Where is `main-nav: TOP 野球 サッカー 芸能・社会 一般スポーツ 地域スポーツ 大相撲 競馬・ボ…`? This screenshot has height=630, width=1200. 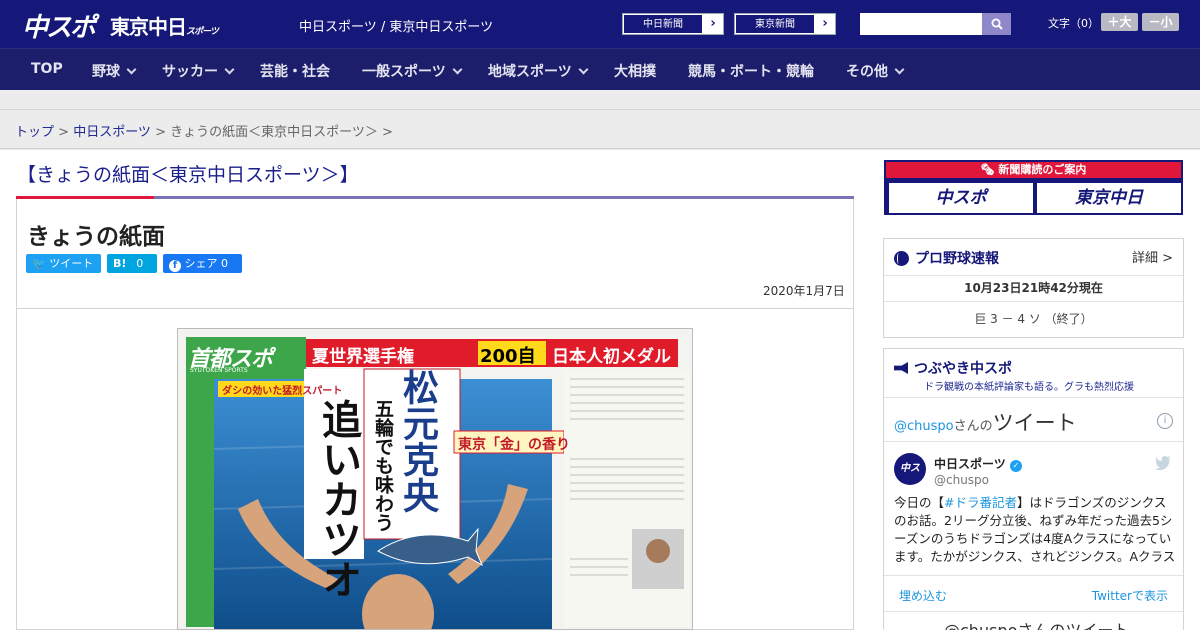 main-nav: TOP 野球 サッカー 芸能・社会 一般スポーツ 地域スポーツ 大相撲 競馬・ボ… is located at coordinates (600, 69).